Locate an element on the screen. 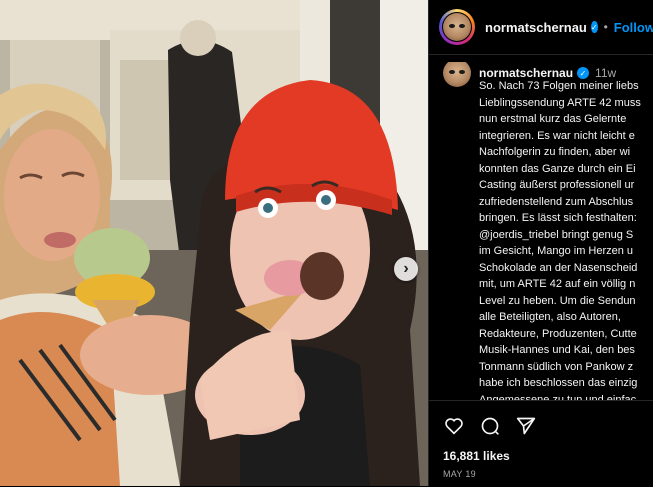 This screenshot has height=487, width=653. profile-avatar is located at coordinates (457, 27).